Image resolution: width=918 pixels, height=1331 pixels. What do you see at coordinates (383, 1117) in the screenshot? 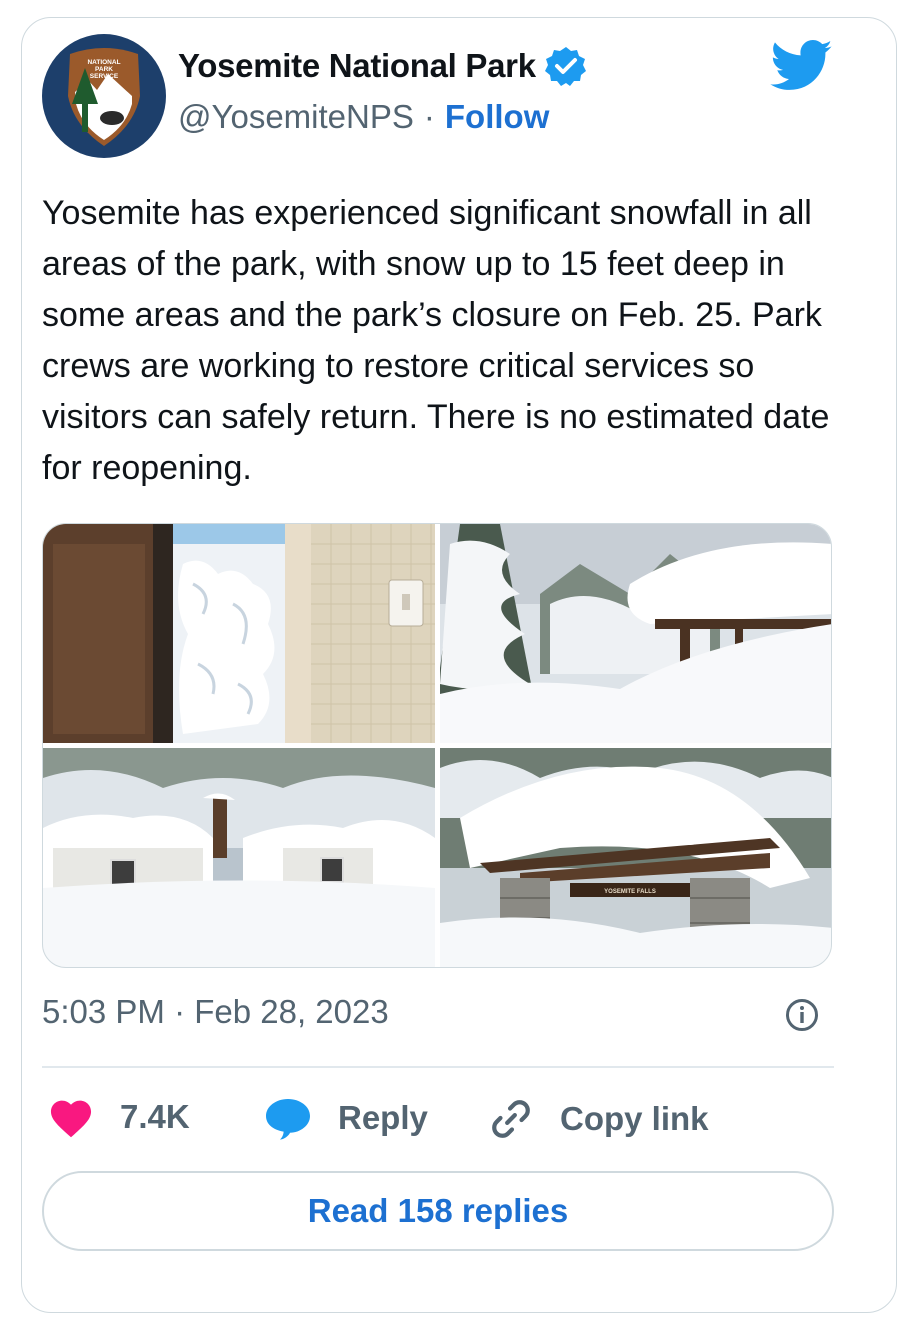
I see `reply-label: Reply` at bounding box center [383, 1117].